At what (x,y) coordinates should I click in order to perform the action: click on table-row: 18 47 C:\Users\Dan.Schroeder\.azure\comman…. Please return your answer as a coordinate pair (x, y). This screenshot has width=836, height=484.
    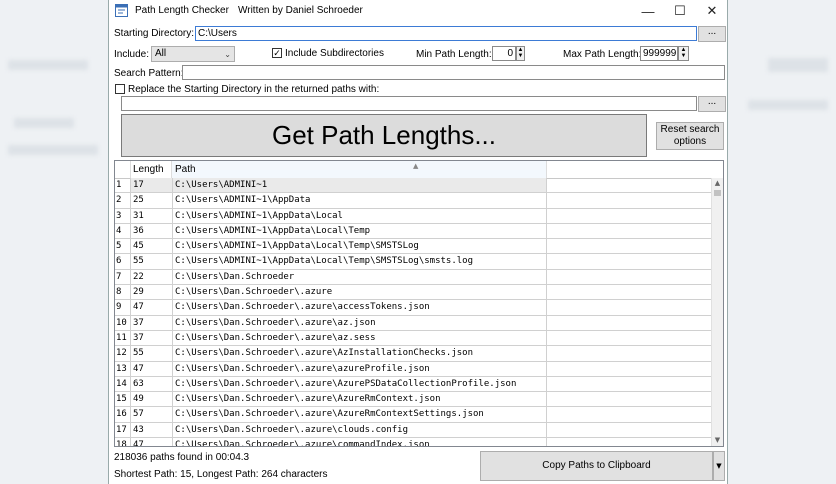
    Looking at the image, I should click on (413, 442).